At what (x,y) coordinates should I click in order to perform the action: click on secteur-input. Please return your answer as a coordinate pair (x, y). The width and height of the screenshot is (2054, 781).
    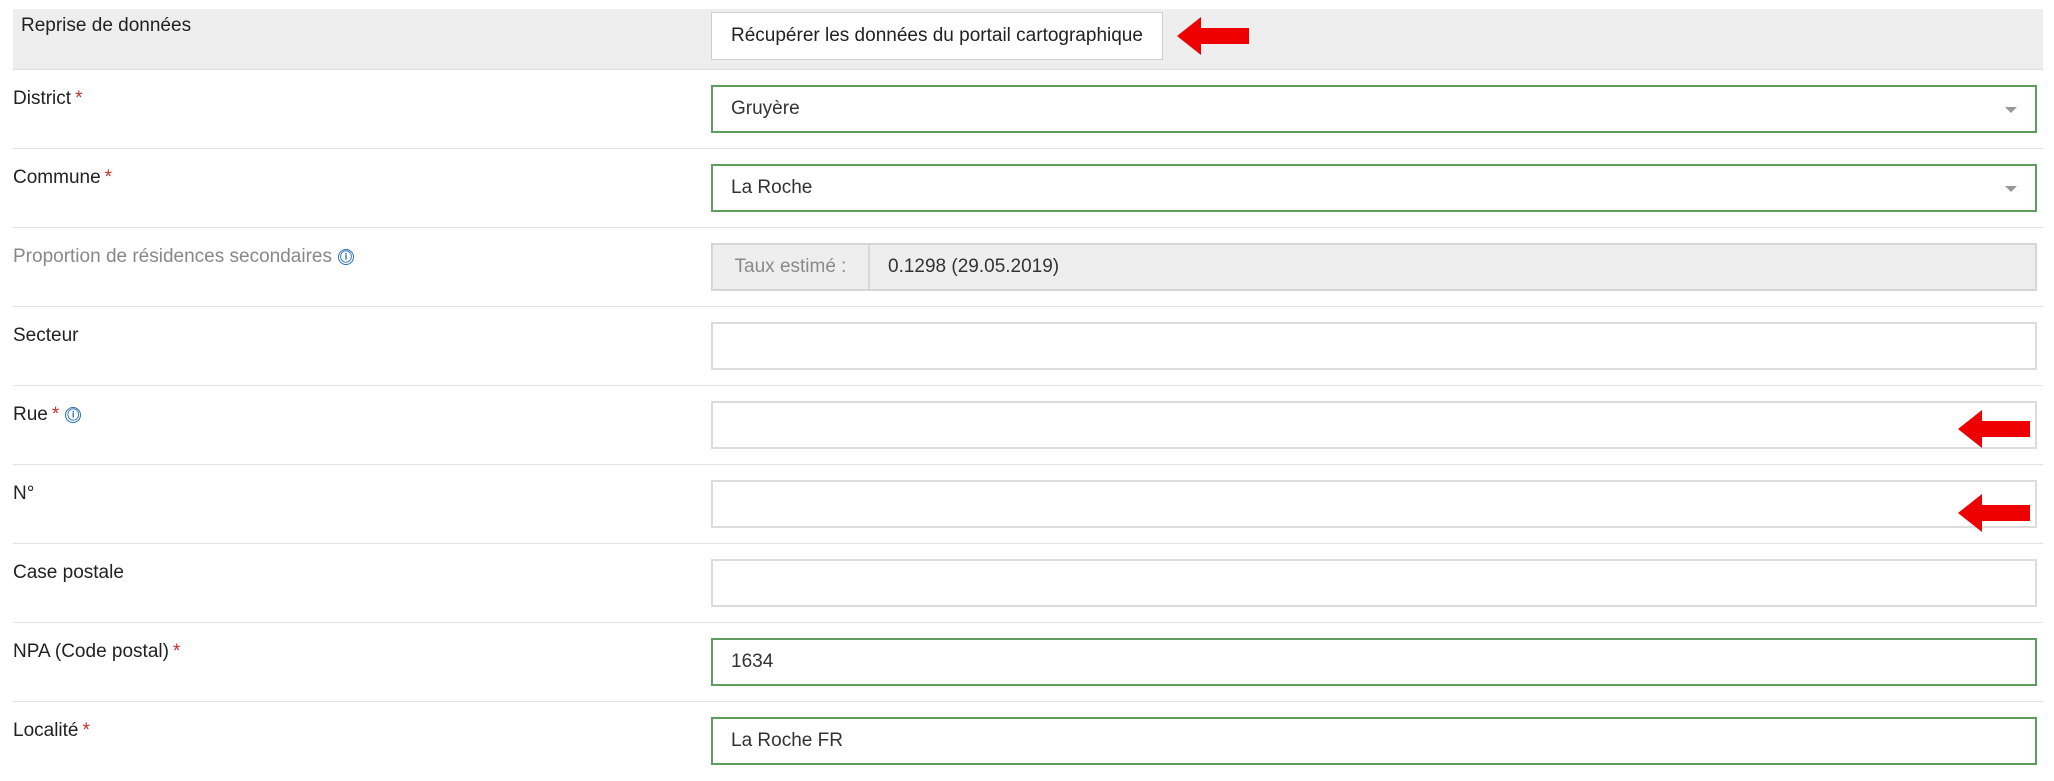
    Looking at the image, I should click on (1374, 346).